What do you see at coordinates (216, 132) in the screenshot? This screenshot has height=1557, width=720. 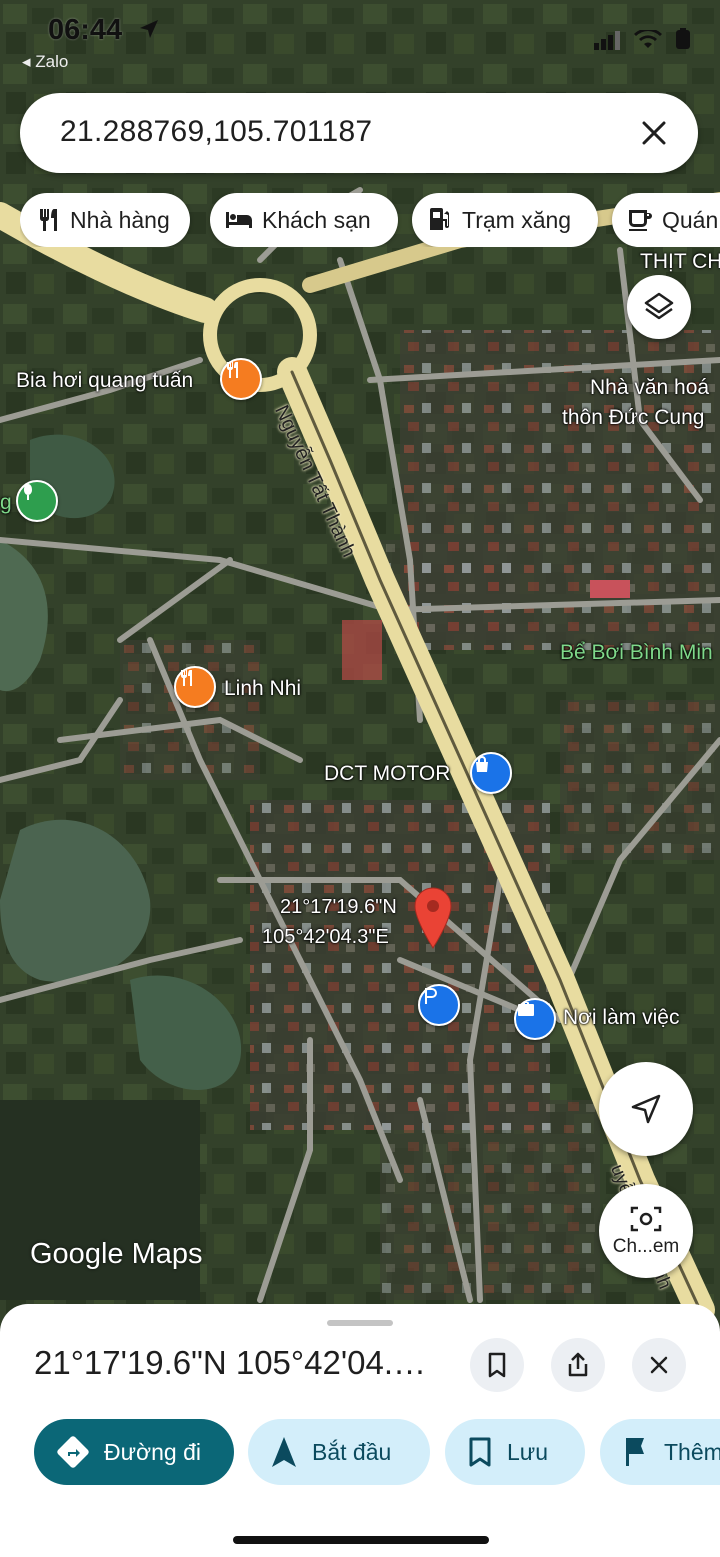 I see `search-input: 21.288769,105.701187` at bounding box center [216, 132].